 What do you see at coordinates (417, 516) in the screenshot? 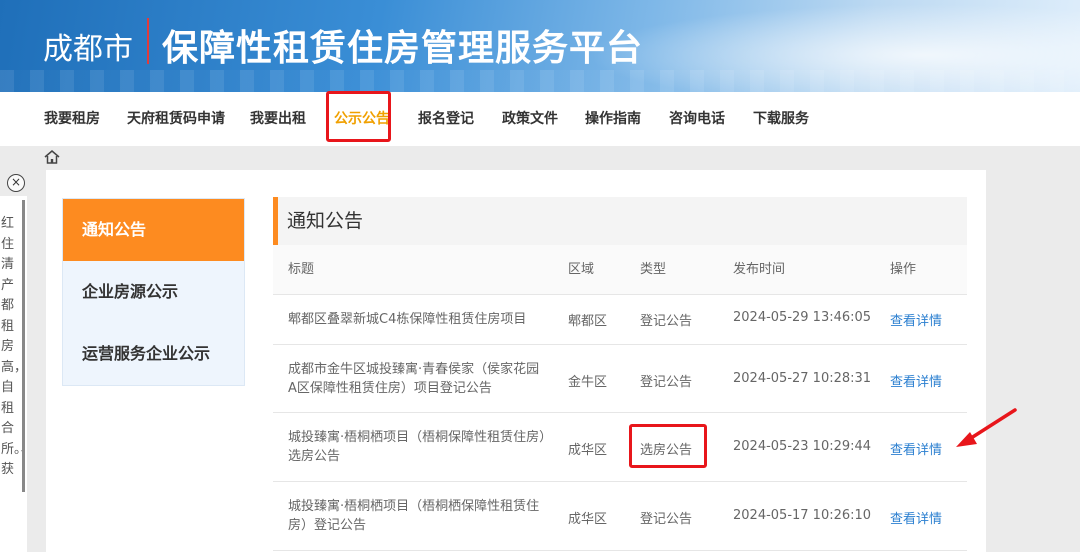
I see `row-title: 城投臻寓·梧桐栖项目（梧桐栖保障性租赁住房）登记公告` at bounding box center [417, 516].